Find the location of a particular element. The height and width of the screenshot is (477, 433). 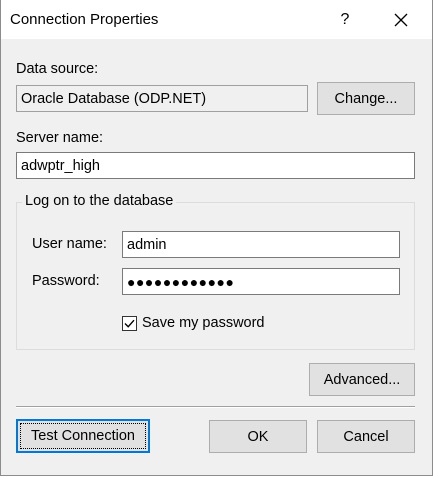

close-button is located at coordinates (401, 20).